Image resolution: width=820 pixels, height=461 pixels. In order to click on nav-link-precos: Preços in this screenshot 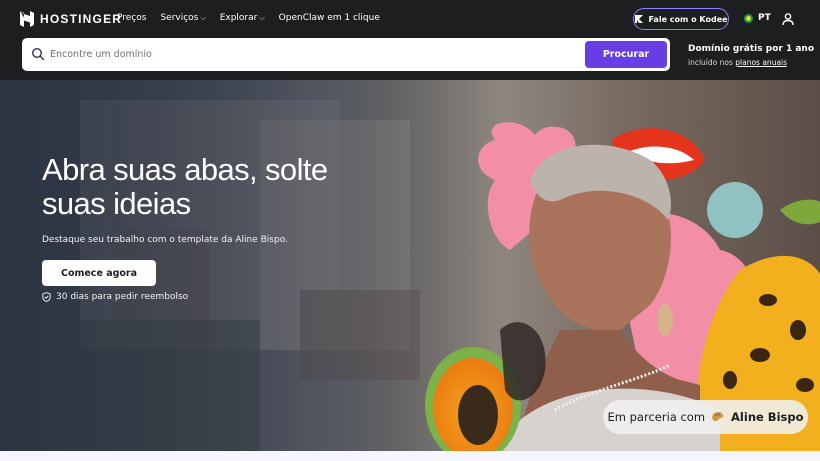, I will do `click(131, 18)`.